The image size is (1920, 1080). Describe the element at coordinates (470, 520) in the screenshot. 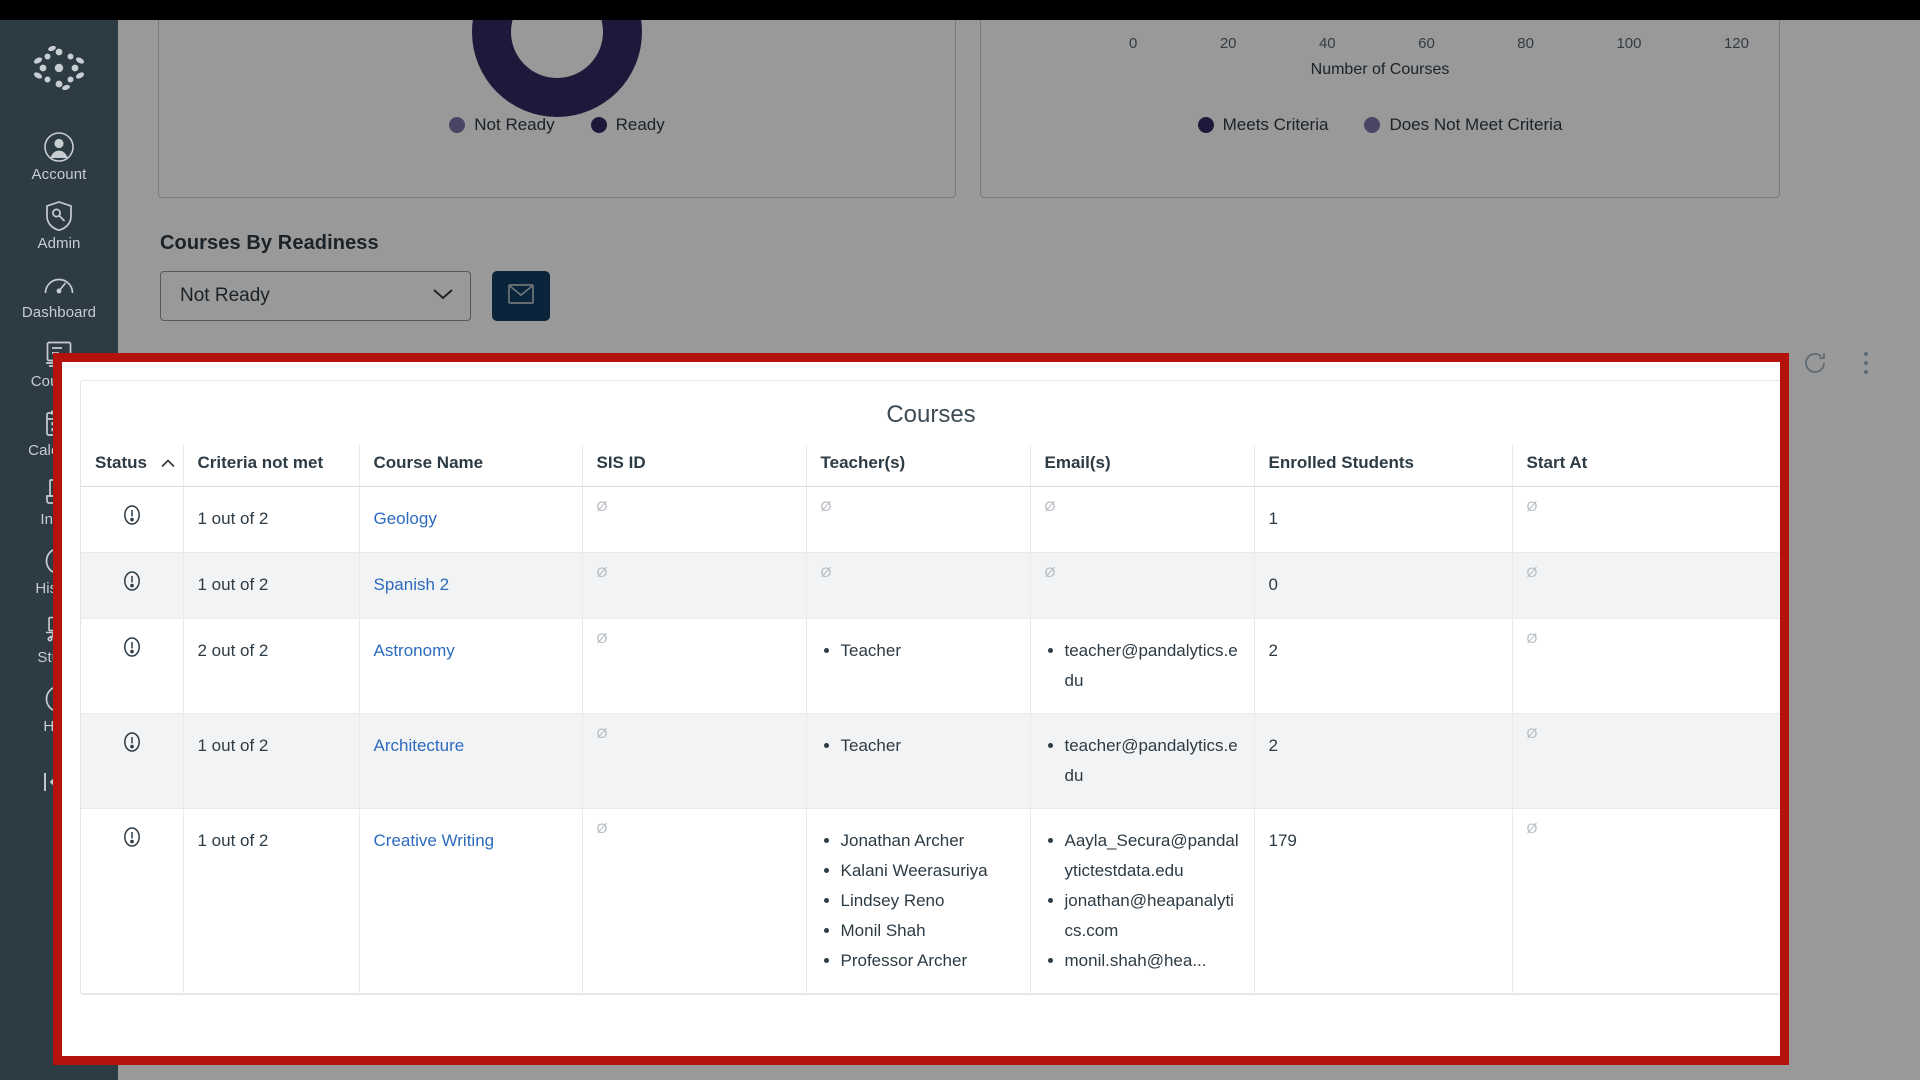

I see `cell-course-name: Geology` at that location.